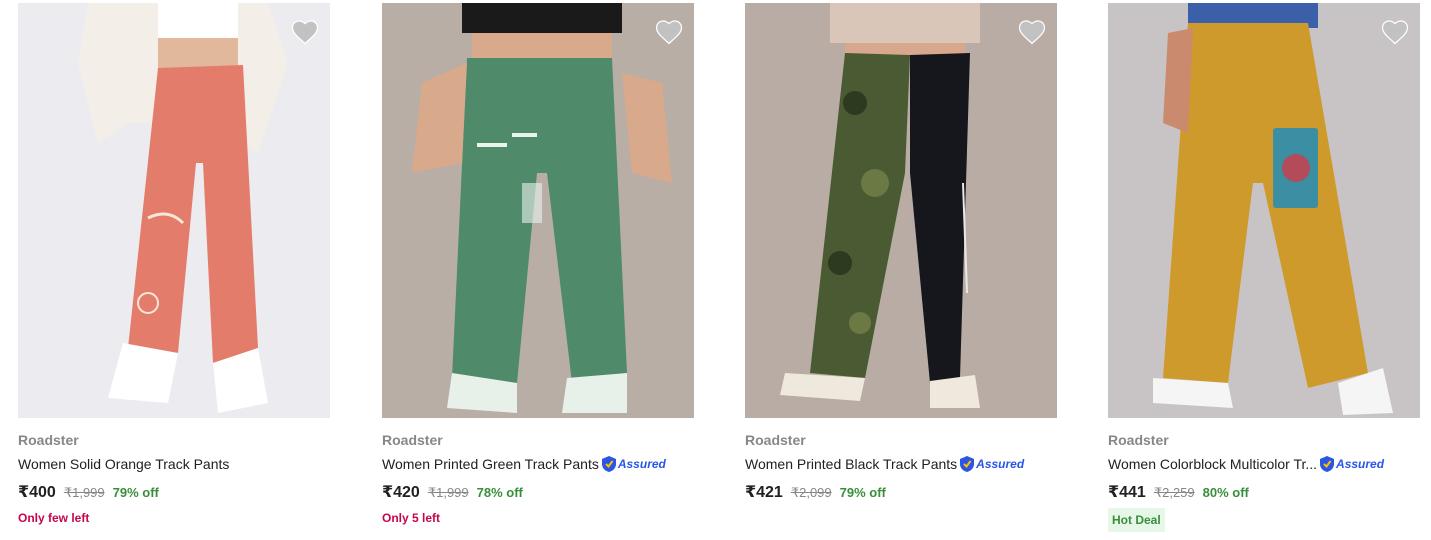  What do you see at coordinates (1225, 492) in the screenshot?
I see `discount-label: 80% off` at bounding box center [1225, 492].